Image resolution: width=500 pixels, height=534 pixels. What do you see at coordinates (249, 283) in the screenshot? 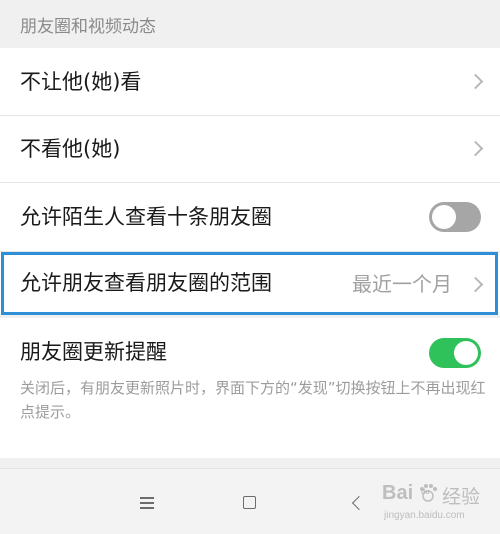
I see `selection-highlight` at bounding box center [249, 283].